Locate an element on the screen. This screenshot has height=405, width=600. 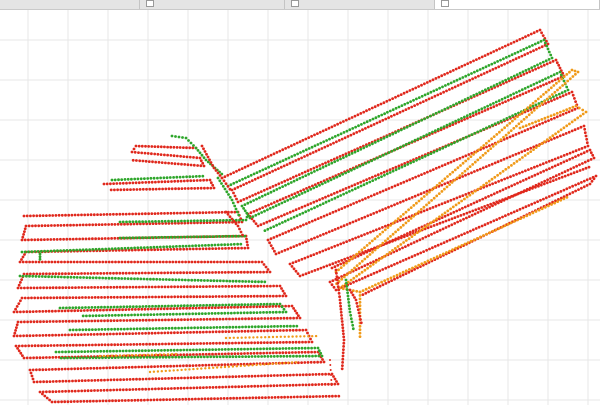
tab-bar is located at coordinates (300, 5).